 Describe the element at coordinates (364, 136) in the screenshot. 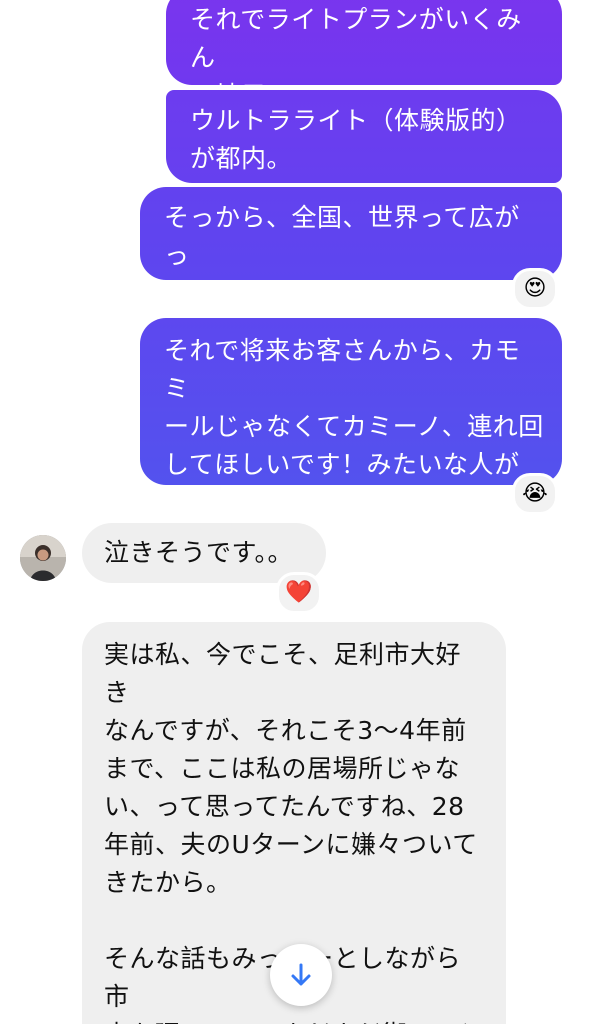

I see `message-outgoing-2: ウルトラライト（体験版的） が都内。` at that location.